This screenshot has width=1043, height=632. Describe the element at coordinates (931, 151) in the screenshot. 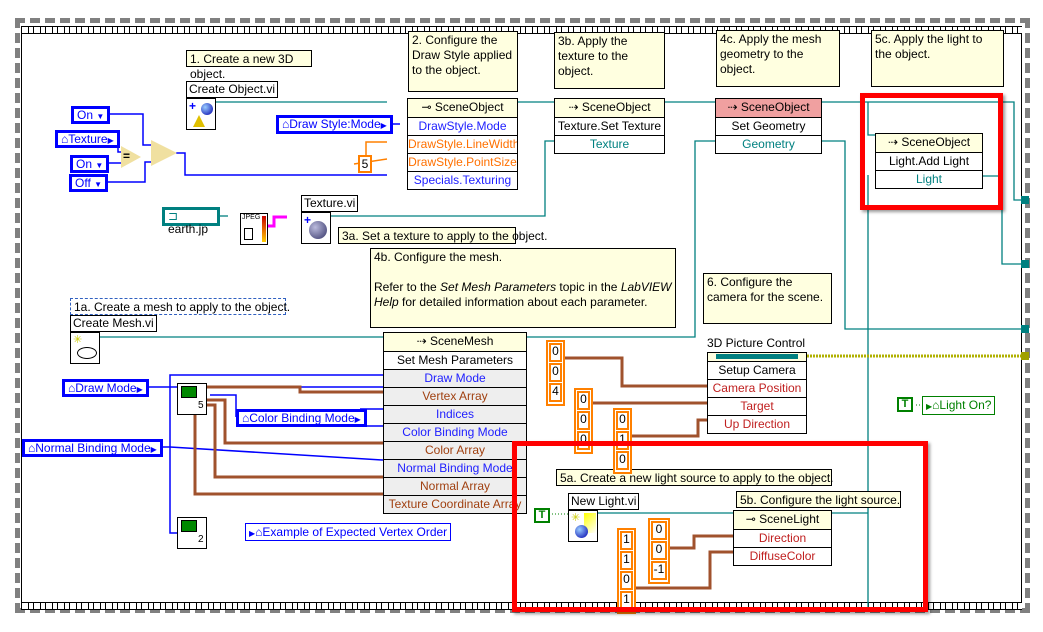

I see `highlight-add-light` at that location.